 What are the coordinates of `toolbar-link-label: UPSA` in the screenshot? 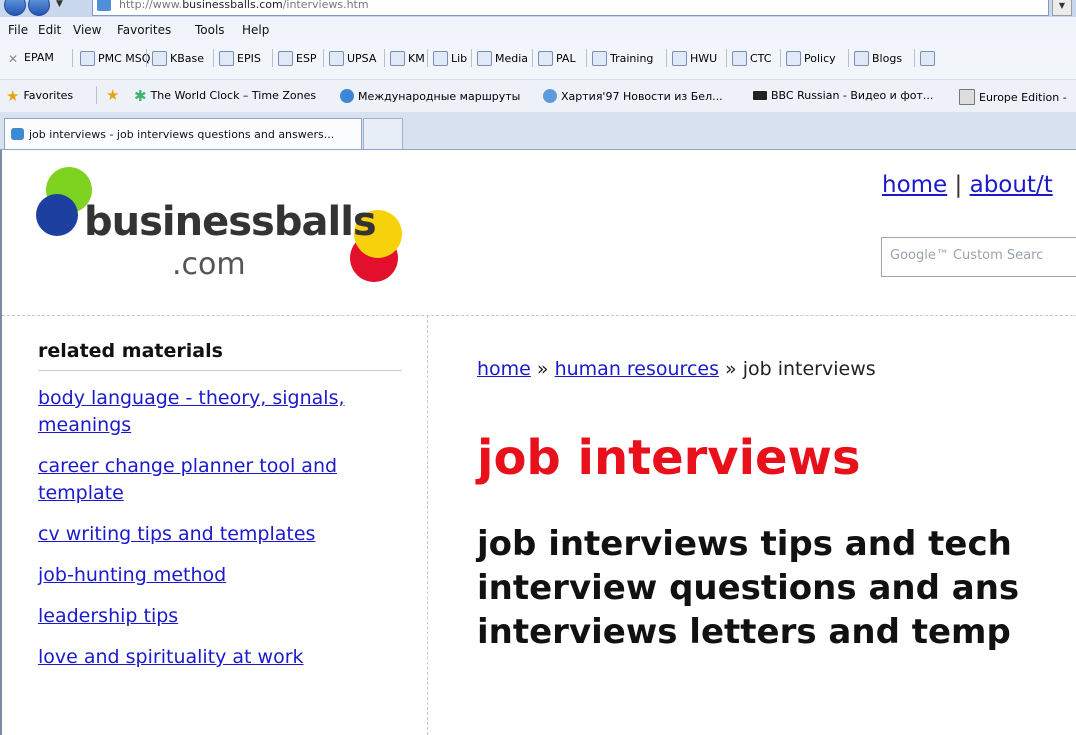 It's located at (362, 58).